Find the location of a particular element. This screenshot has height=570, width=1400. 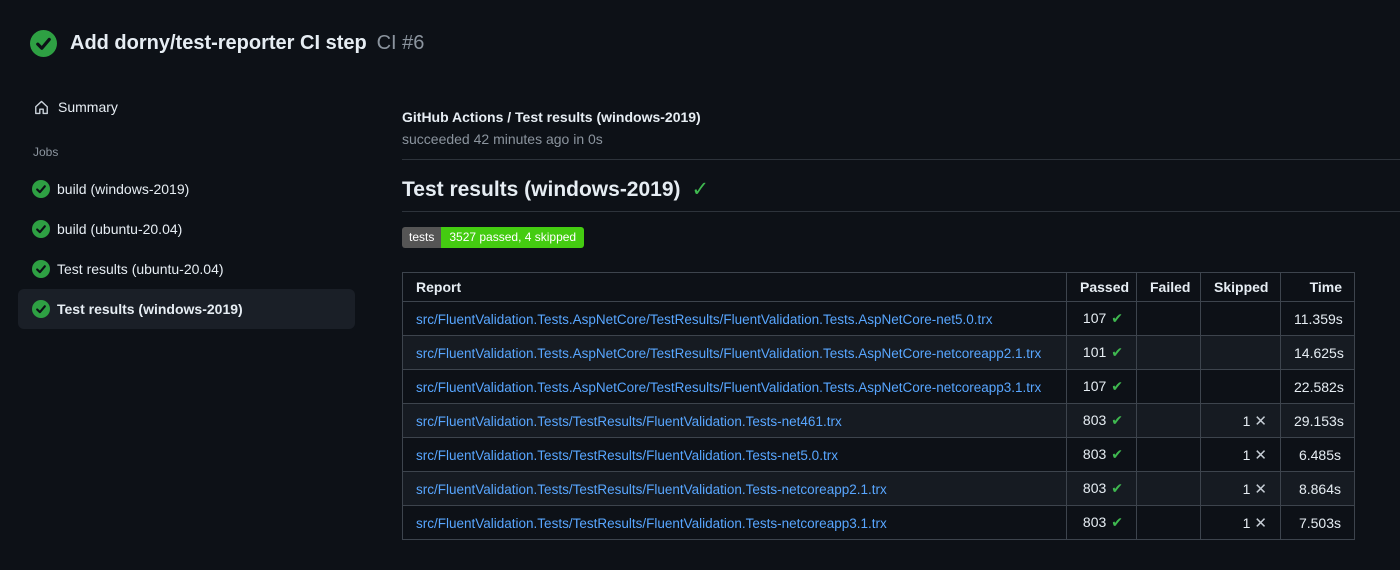

home-icon is located at coordinates (41, 107).